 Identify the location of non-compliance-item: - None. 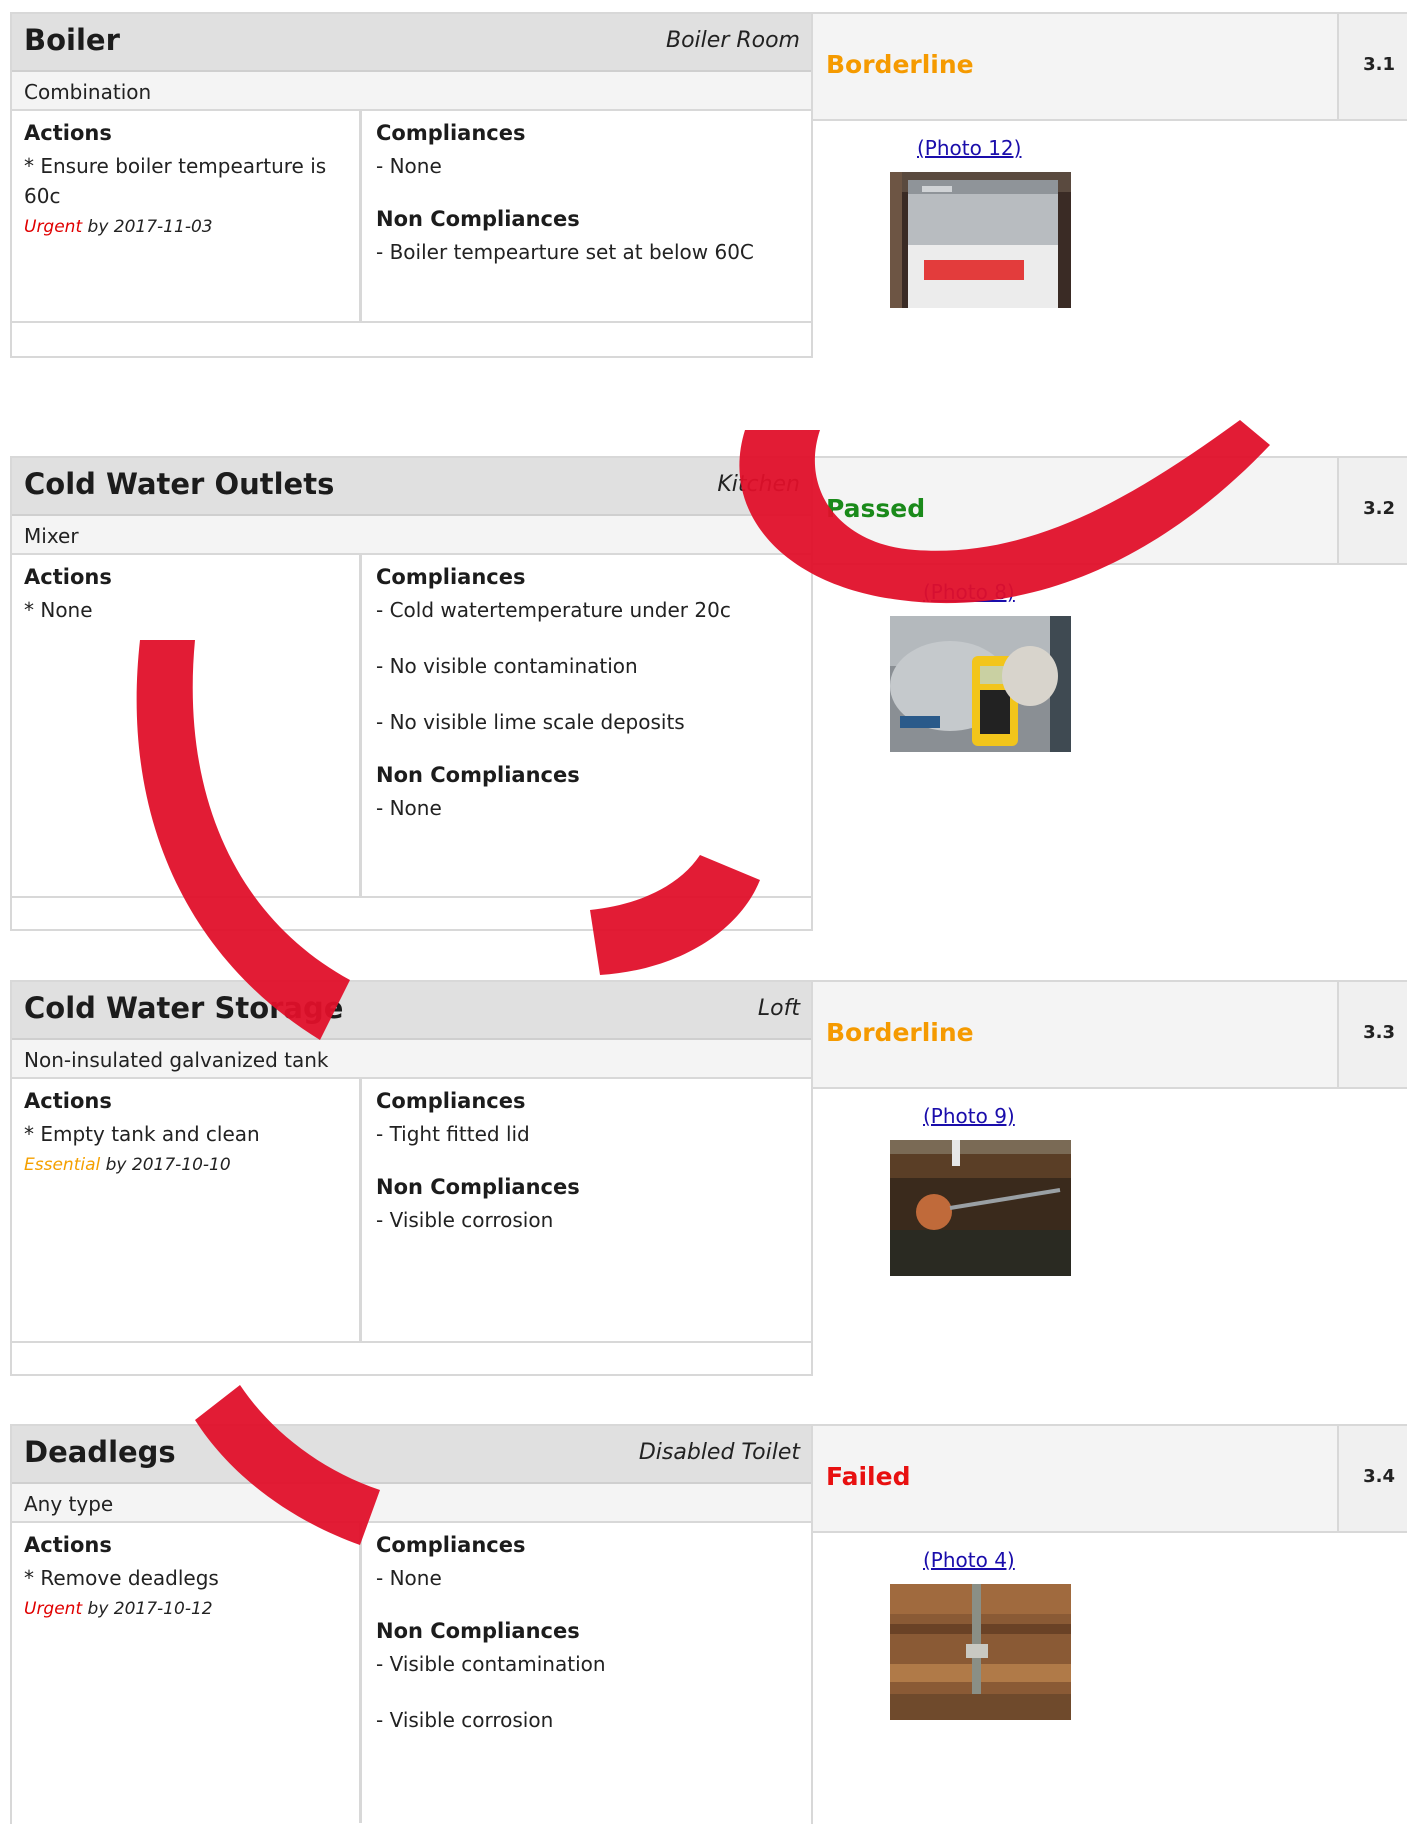
(409, 808).